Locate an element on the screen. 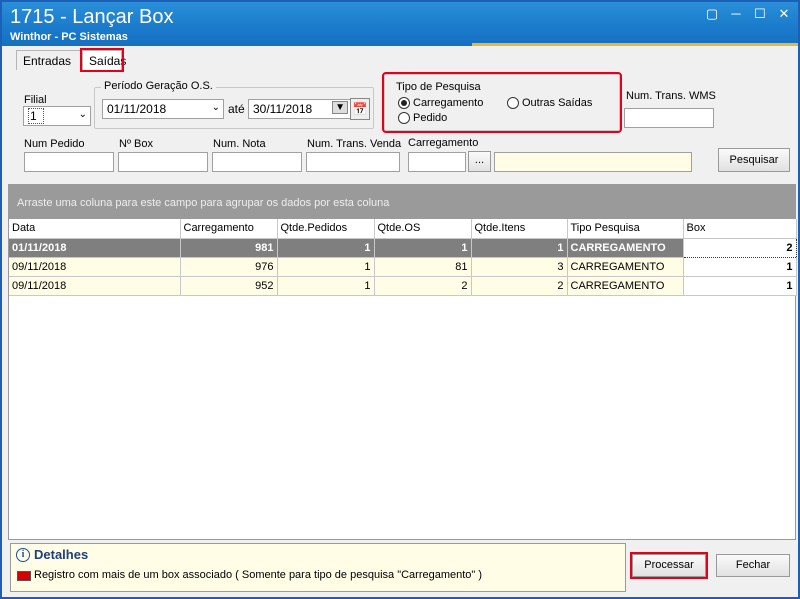 The height and width of the screenshot is (599, 800). cell-qtde-itens: 1 is located at coordinates (519, 248).